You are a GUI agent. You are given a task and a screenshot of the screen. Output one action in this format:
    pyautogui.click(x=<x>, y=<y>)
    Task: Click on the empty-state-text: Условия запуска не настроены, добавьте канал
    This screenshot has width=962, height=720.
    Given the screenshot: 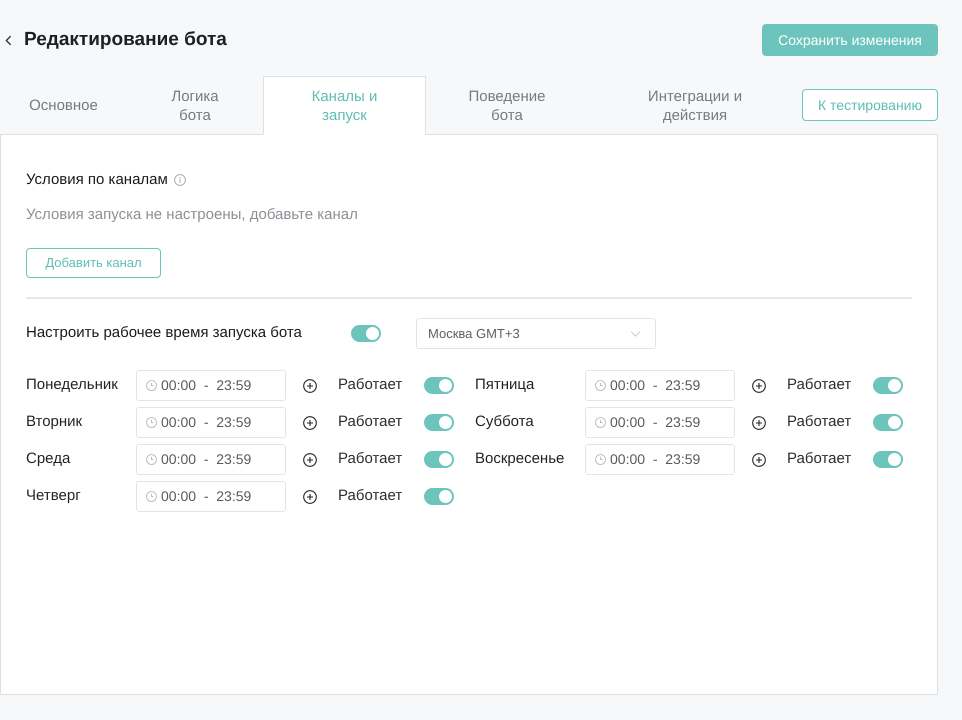 What is the action you would take?
    pyautogui.click(x=192, y=215)
    